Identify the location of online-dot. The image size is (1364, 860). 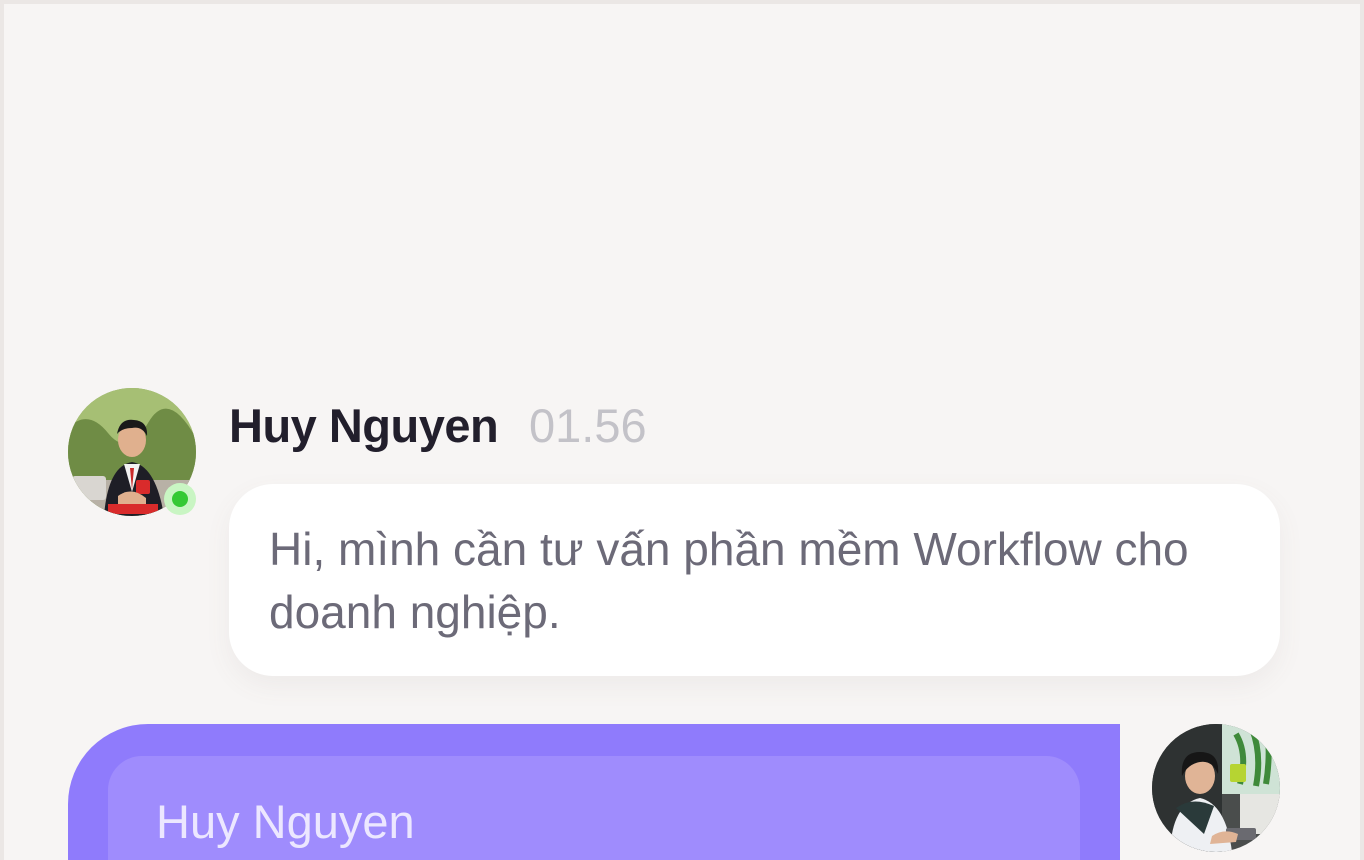
(180, 499).